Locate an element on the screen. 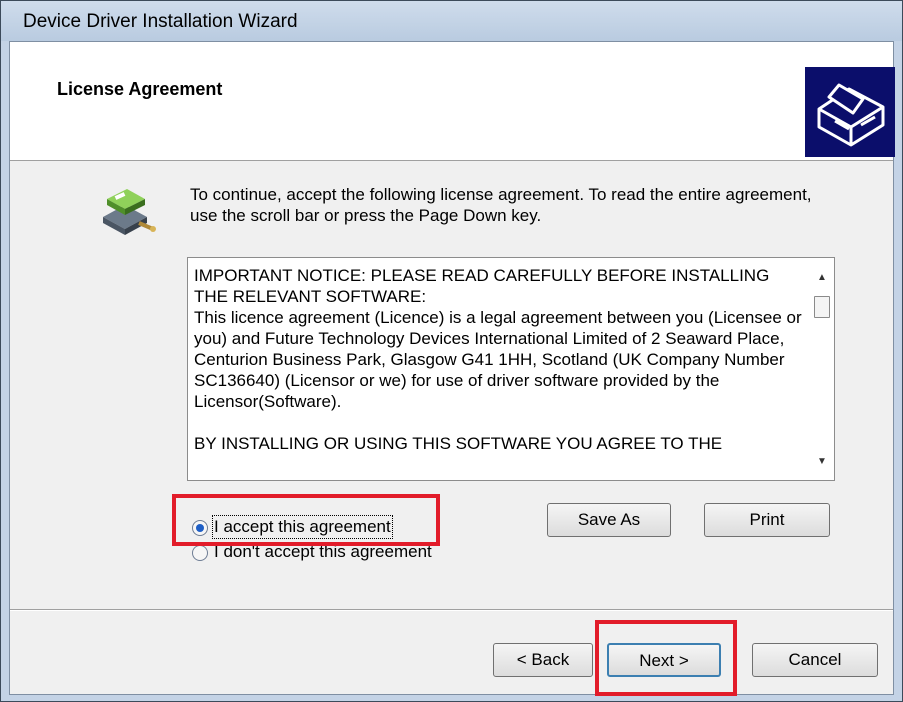 This screenshot has width=903, height=702. license-scrollbar: ▲ ▼ is located at coordinates (822, 369).